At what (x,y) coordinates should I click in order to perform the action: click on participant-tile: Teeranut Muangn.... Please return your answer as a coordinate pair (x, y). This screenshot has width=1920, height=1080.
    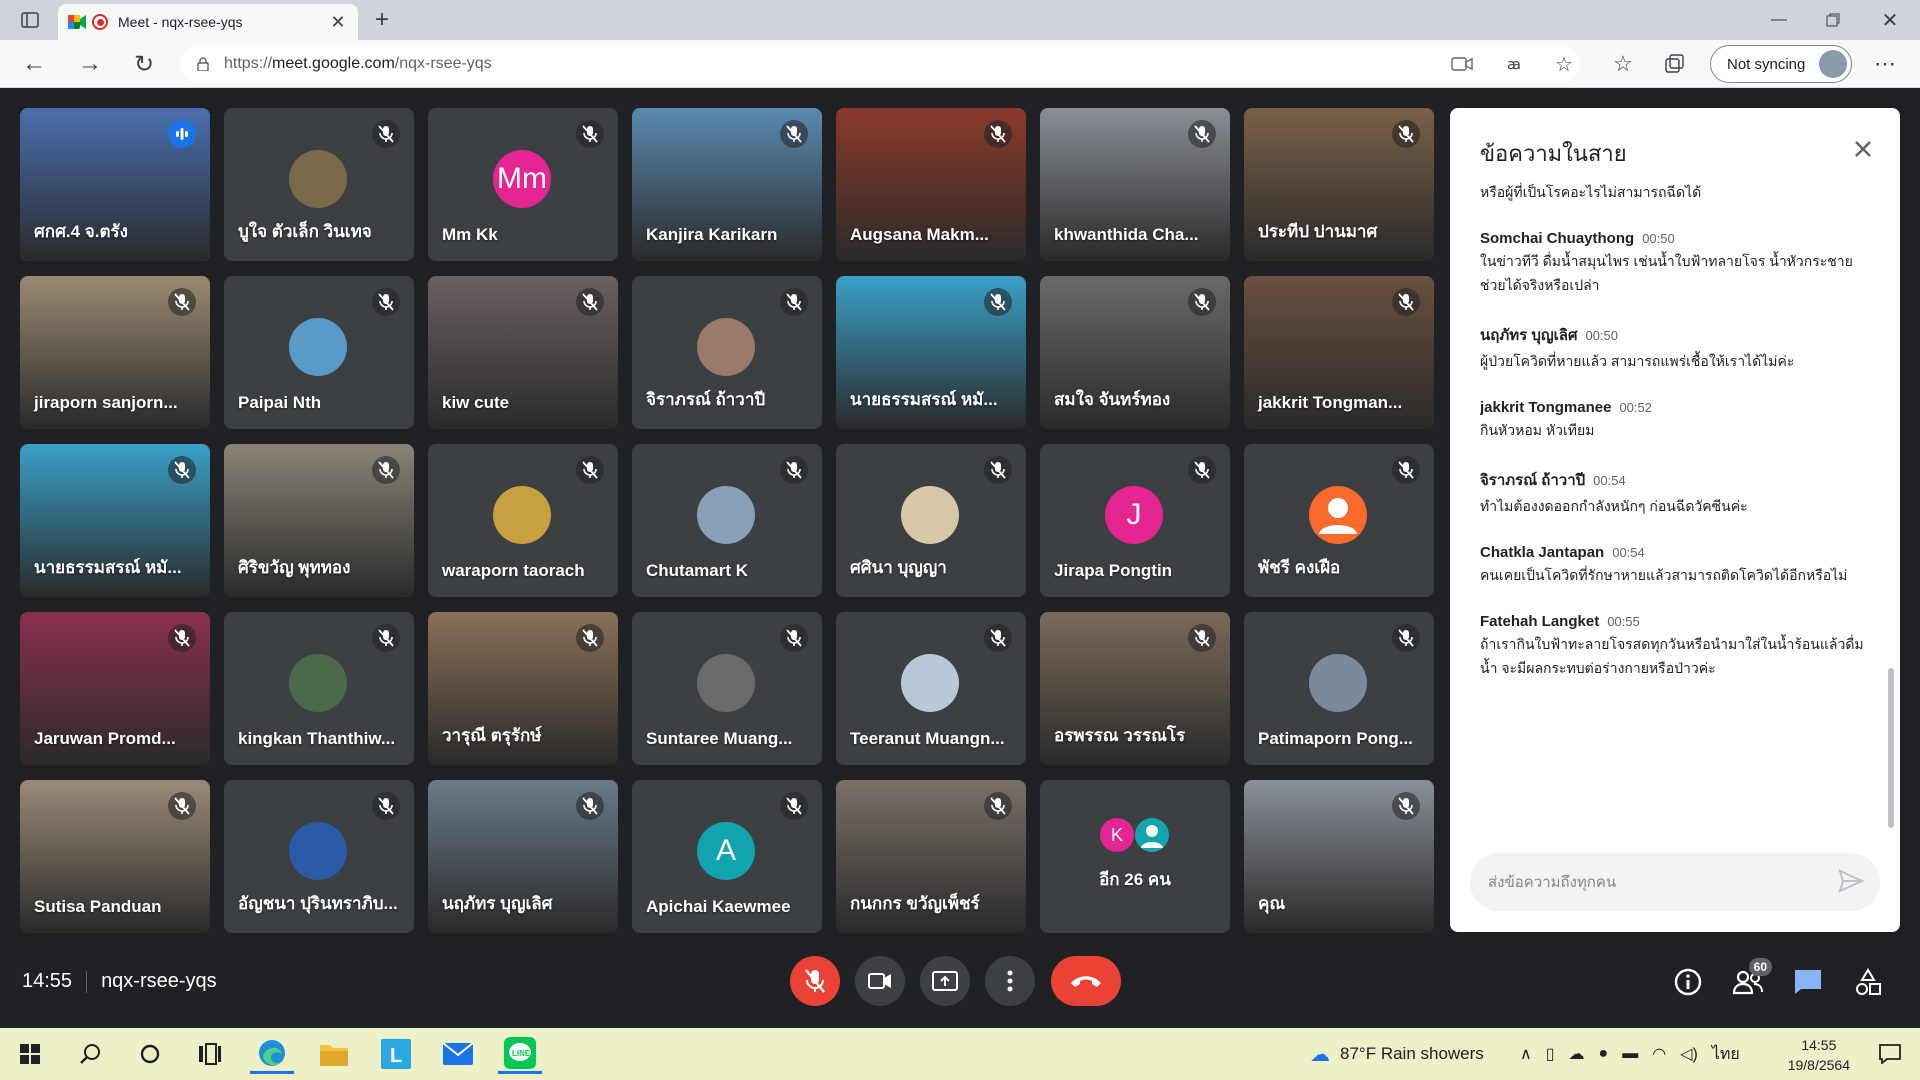
    Looking at the image, I should click on (931, 688).